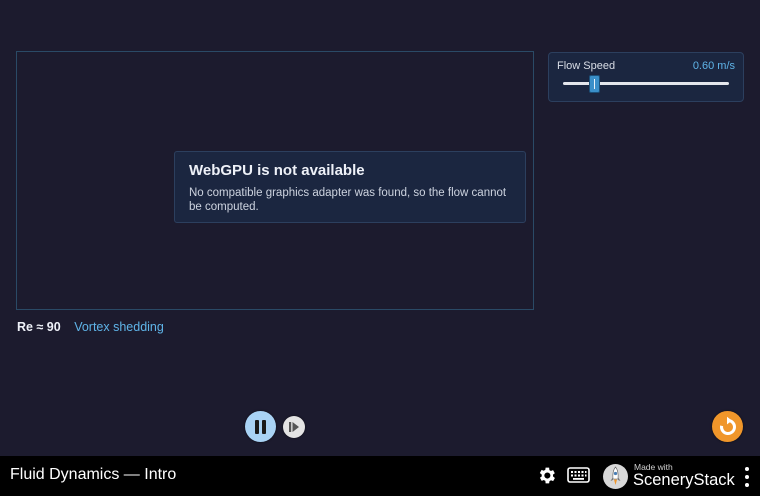 The width and height of the screenshot is (760, 496). Describe the element at coordinates (39, 327) in the screenshot. I see `reynolds-number: Re ≈ 90` at that location.